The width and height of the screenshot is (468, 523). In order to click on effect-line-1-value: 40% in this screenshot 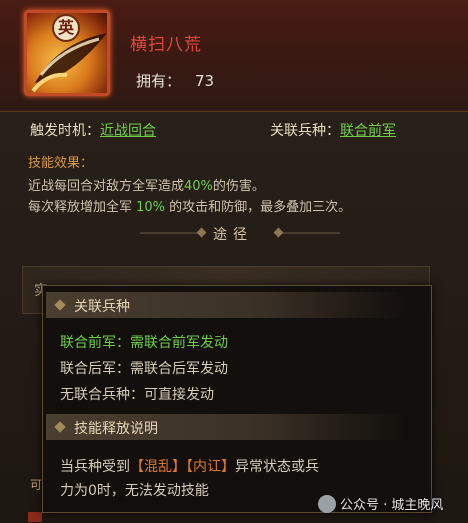, I will do `click(198, 186)`.